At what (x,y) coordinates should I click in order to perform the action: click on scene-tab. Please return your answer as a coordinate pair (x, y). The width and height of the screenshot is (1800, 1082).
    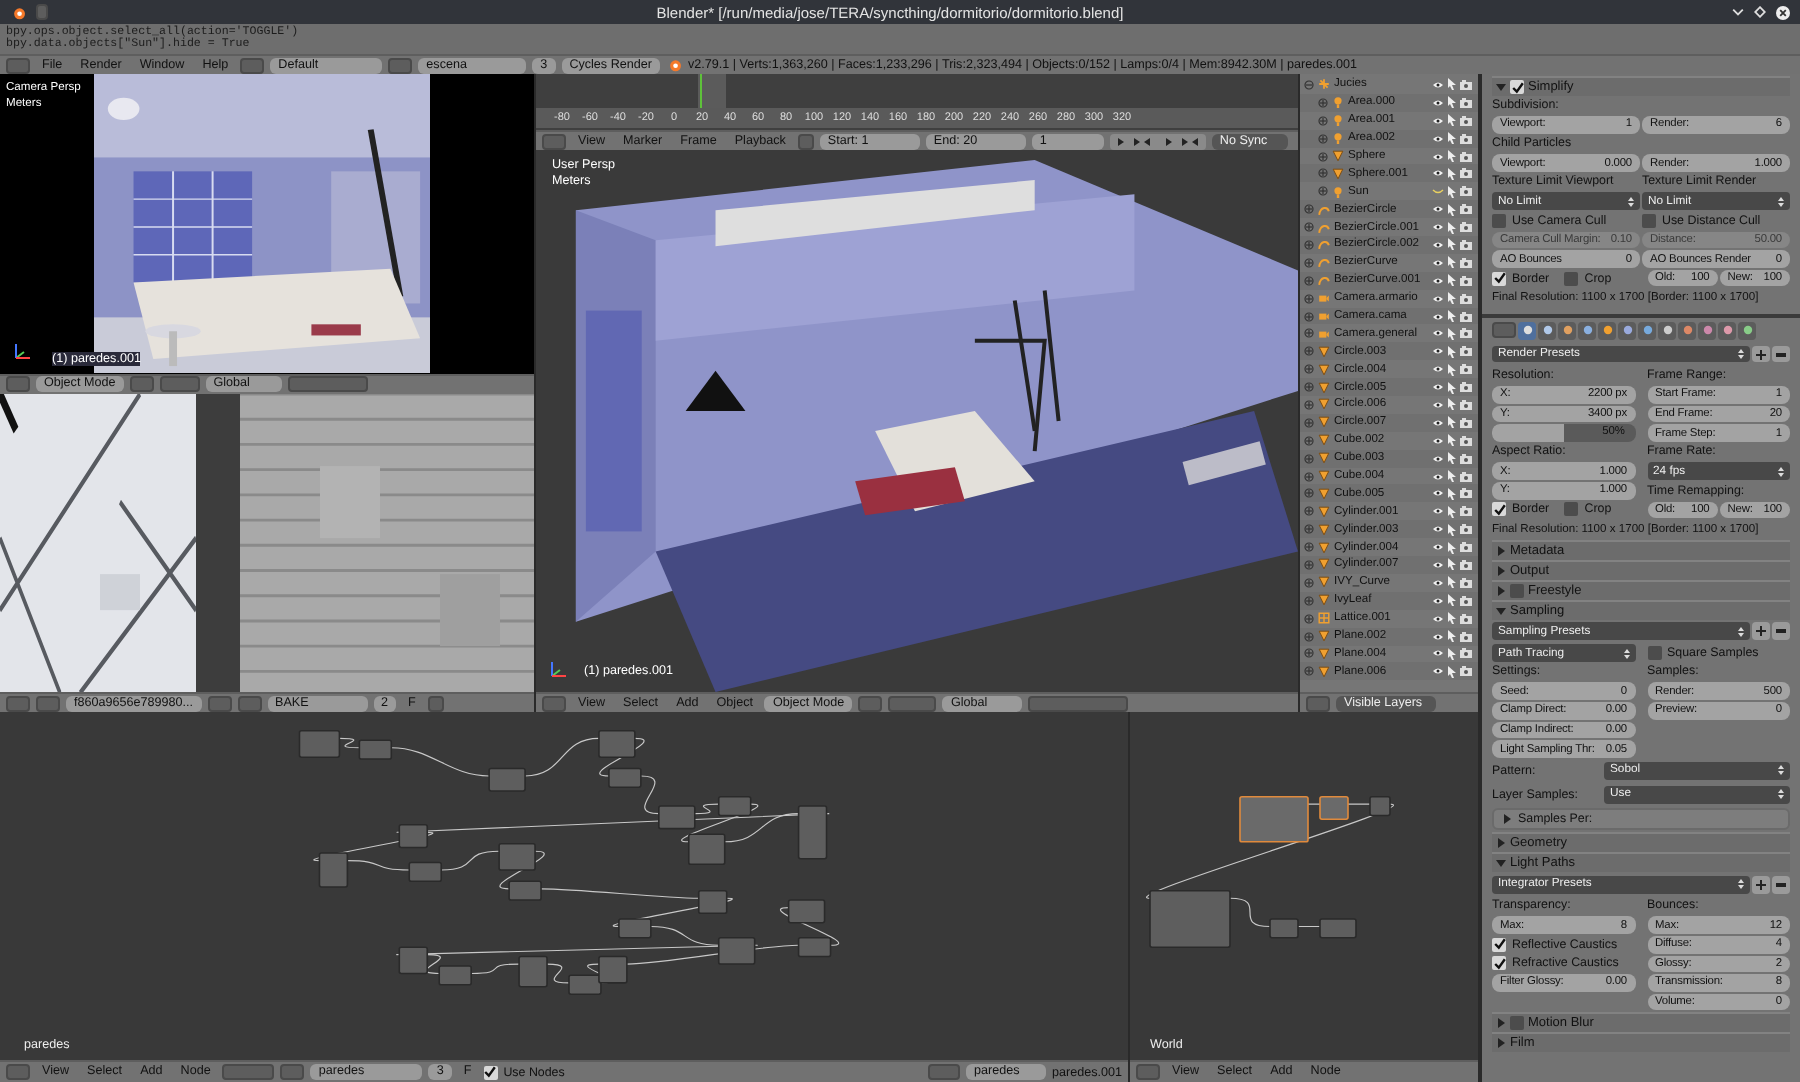
    Looking at the image, I should click on (1567, 330).